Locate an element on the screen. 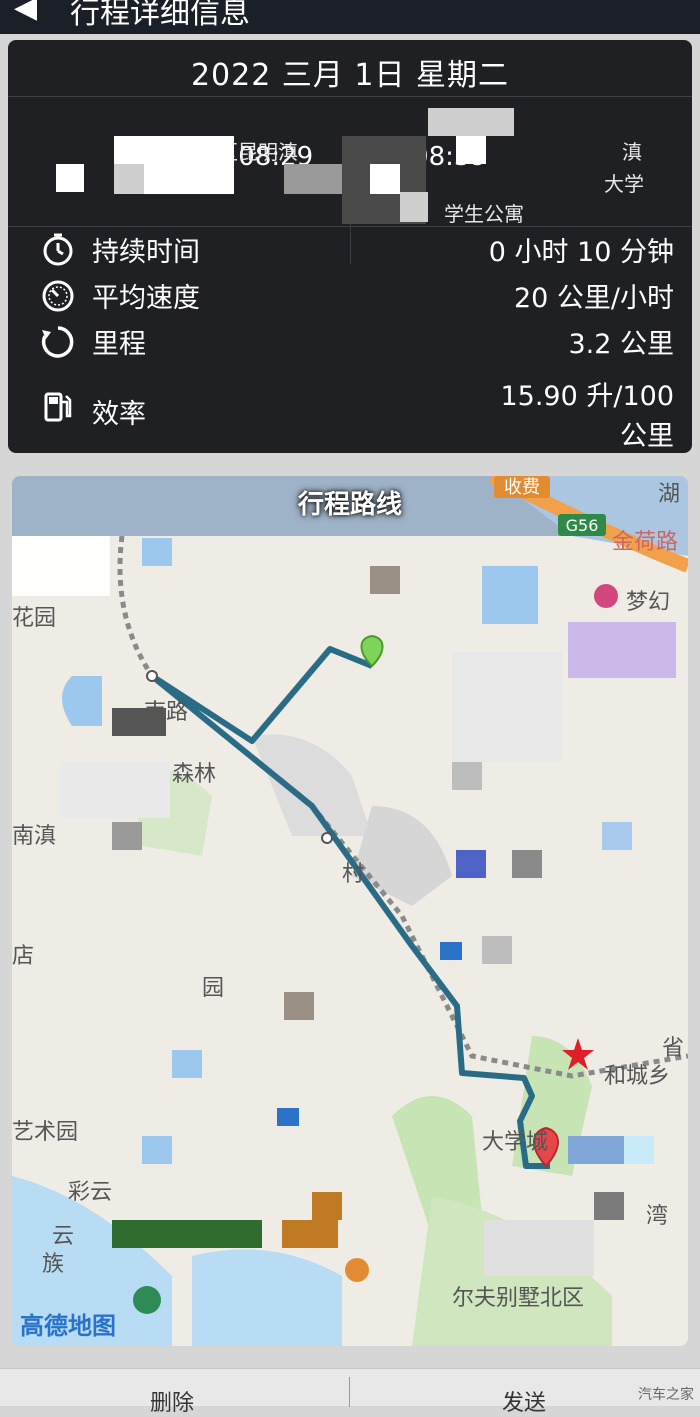 The height and width of the screenshot is (1417, 700). map-label: 南滇 is located at coordinates (34, 836).